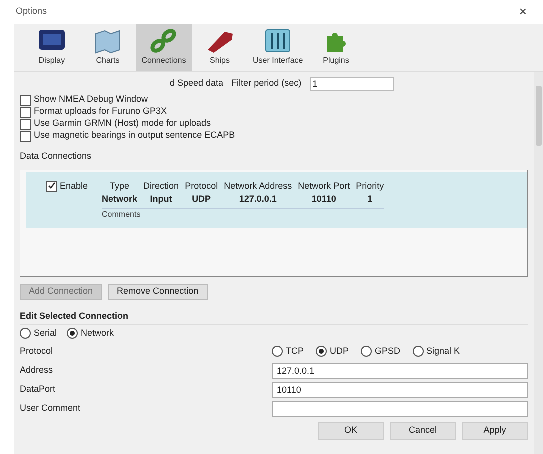  I want to click on toolbar-tab: Display, so click(52, 47).